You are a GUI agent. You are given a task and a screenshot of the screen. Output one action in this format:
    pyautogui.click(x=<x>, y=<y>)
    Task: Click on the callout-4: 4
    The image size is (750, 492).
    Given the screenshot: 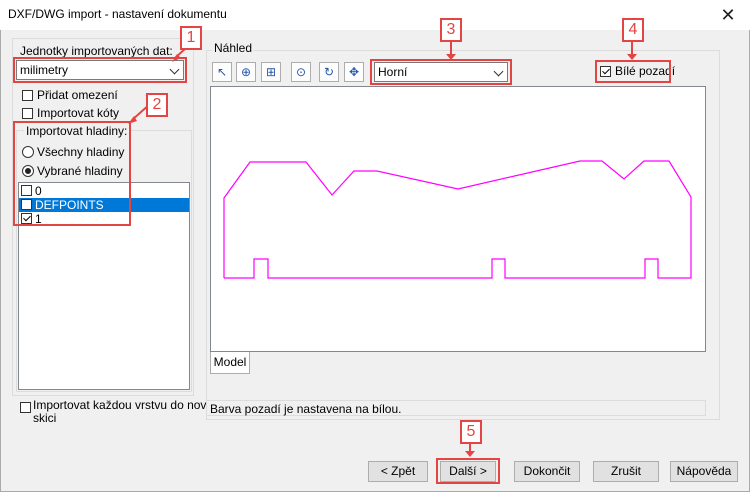 What is the action you would take?
    pyautogui.click(x=633, y=30)
    